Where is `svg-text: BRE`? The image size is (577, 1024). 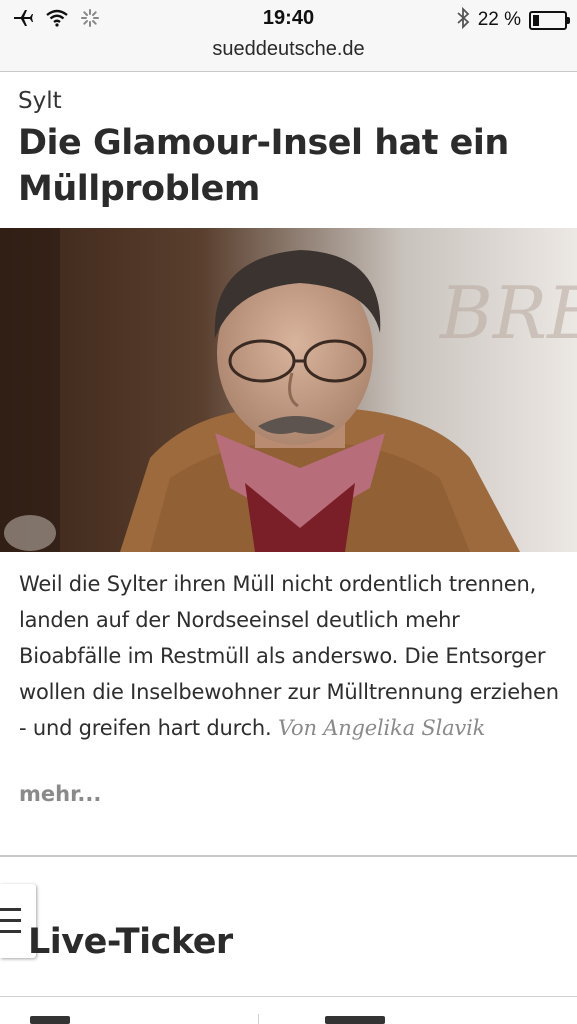
svg-text: BRE is located at coordinates (507, 313).